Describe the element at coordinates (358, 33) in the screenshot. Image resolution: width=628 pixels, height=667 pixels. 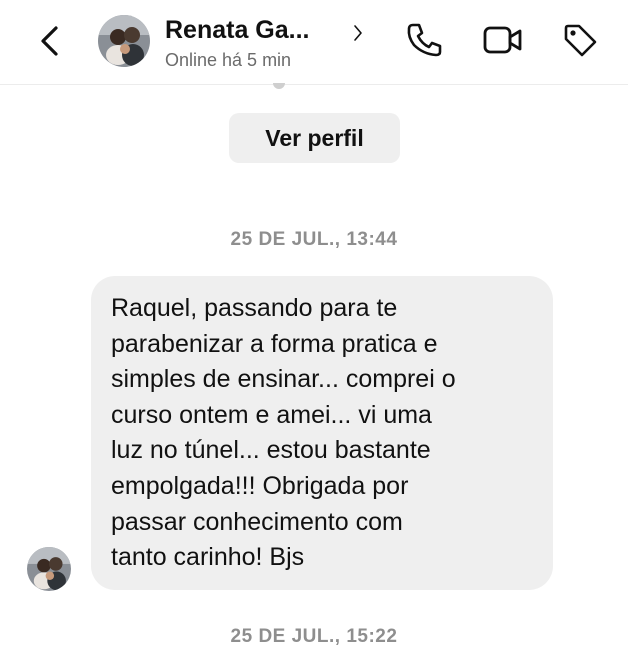
I see `chevron-right-icon` at that location.